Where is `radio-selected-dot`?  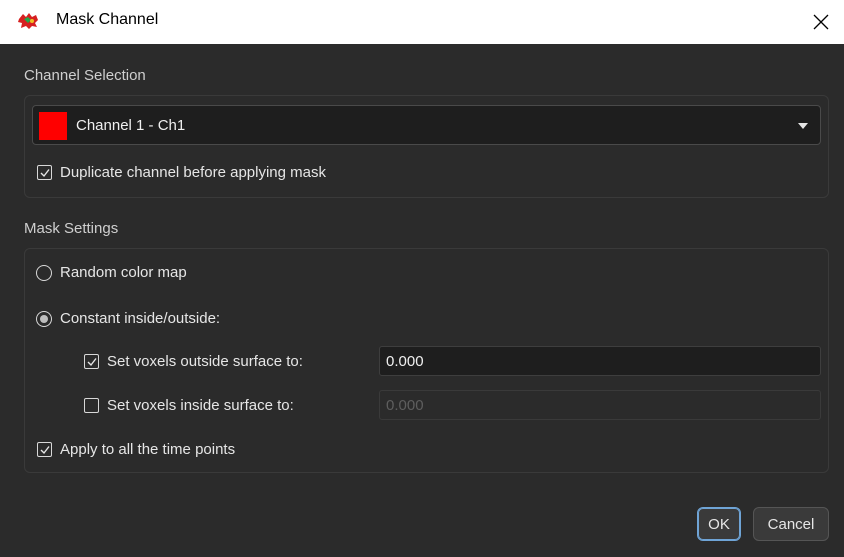
radio-selected-dot is located at coordinates (44, 318).